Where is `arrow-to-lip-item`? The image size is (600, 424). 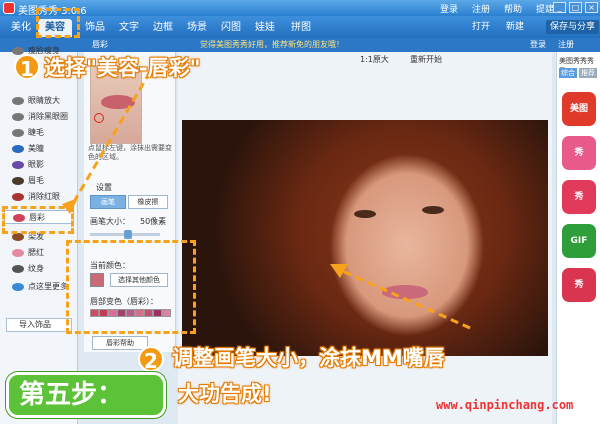
arrow-to-lip-item is located at coordinates (112, 136).